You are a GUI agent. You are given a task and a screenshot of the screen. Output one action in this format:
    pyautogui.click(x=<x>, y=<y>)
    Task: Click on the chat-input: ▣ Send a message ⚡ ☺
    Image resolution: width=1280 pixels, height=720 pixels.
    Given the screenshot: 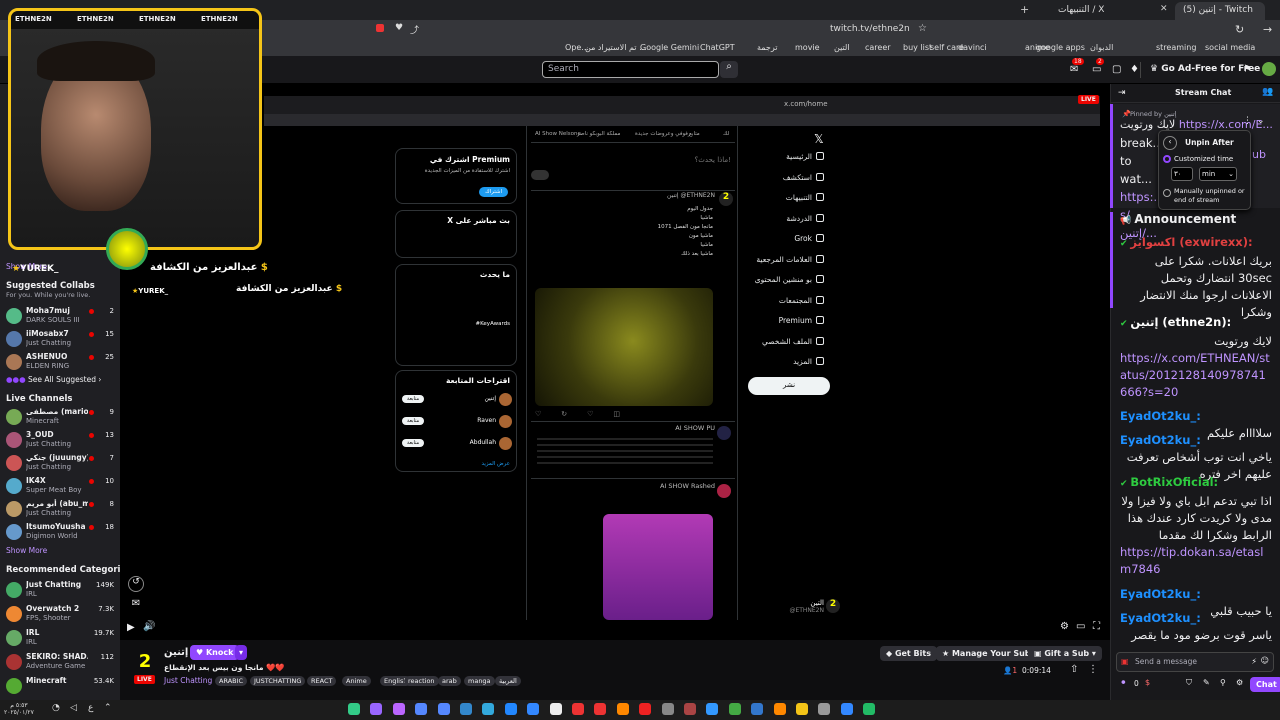 What is the action you would take?
    pyautogui.click(x=1195, y=662)
    